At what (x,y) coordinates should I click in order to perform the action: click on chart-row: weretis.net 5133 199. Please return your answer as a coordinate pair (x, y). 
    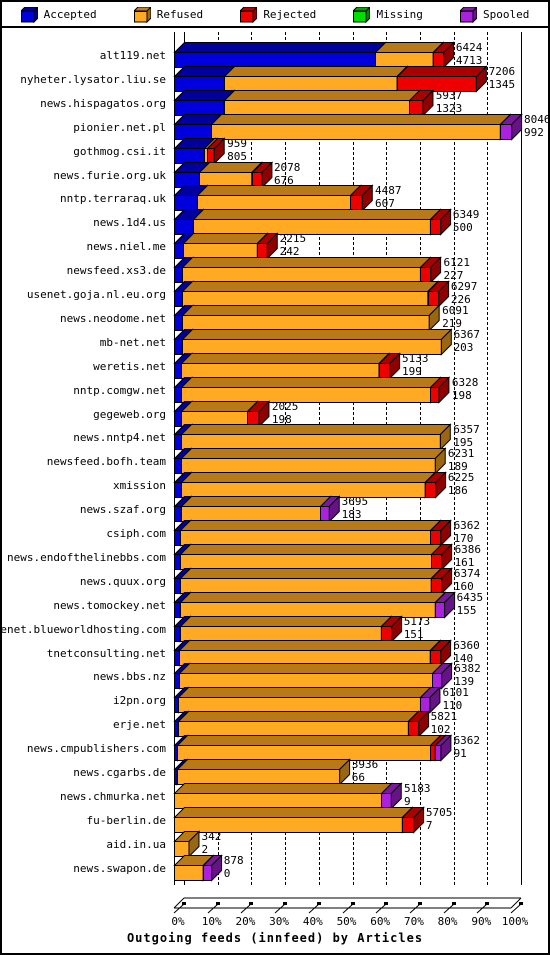
    Looking at the image, I should click on (275, 365).